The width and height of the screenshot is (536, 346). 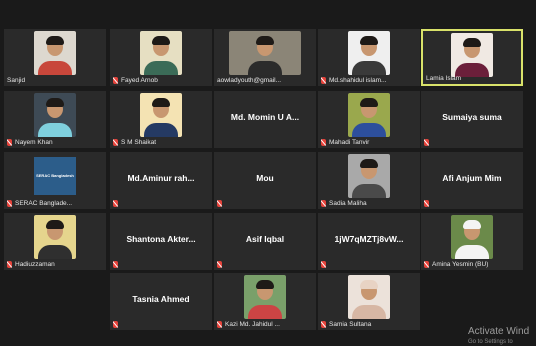 What do you see at coordinates (55, 176) in the screenshot?
I see `serac-logo: SERAC Bangladesh` at bounding box center [55, 176].